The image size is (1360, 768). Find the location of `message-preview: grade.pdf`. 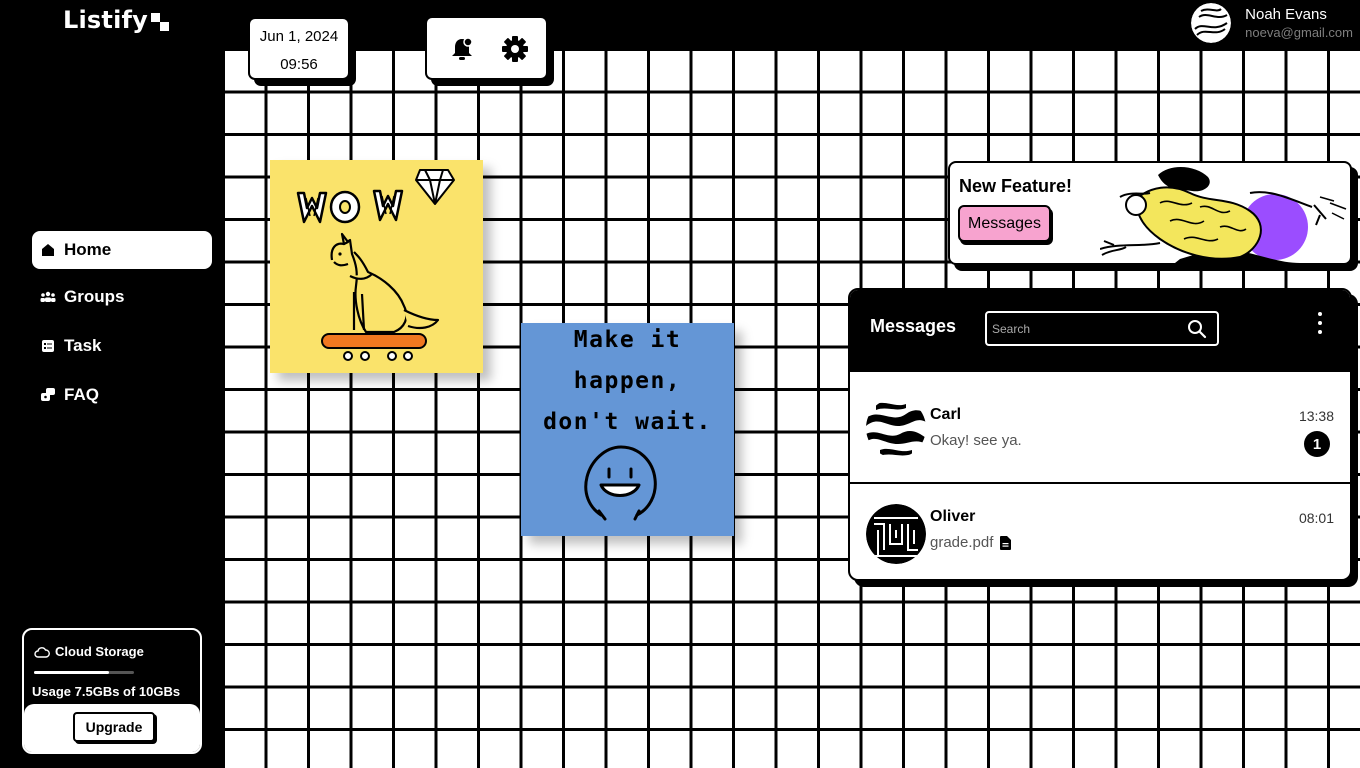

message-preview: grade.pdf is located at coordinates (971, 542).